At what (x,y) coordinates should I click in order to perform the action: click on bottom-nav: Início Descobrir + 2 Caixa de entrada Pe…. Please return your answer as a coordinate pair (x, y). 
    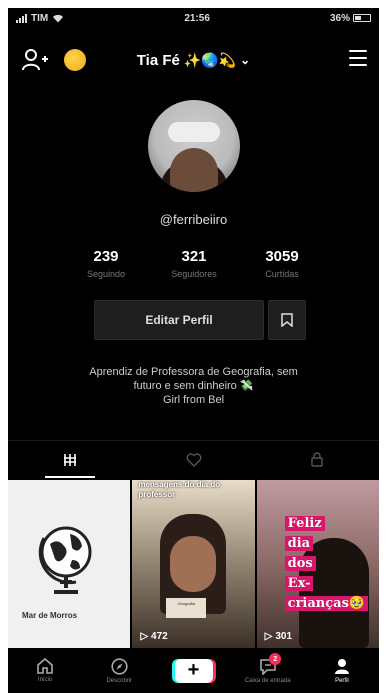
    Looking at the image, I should click on (193, 670).